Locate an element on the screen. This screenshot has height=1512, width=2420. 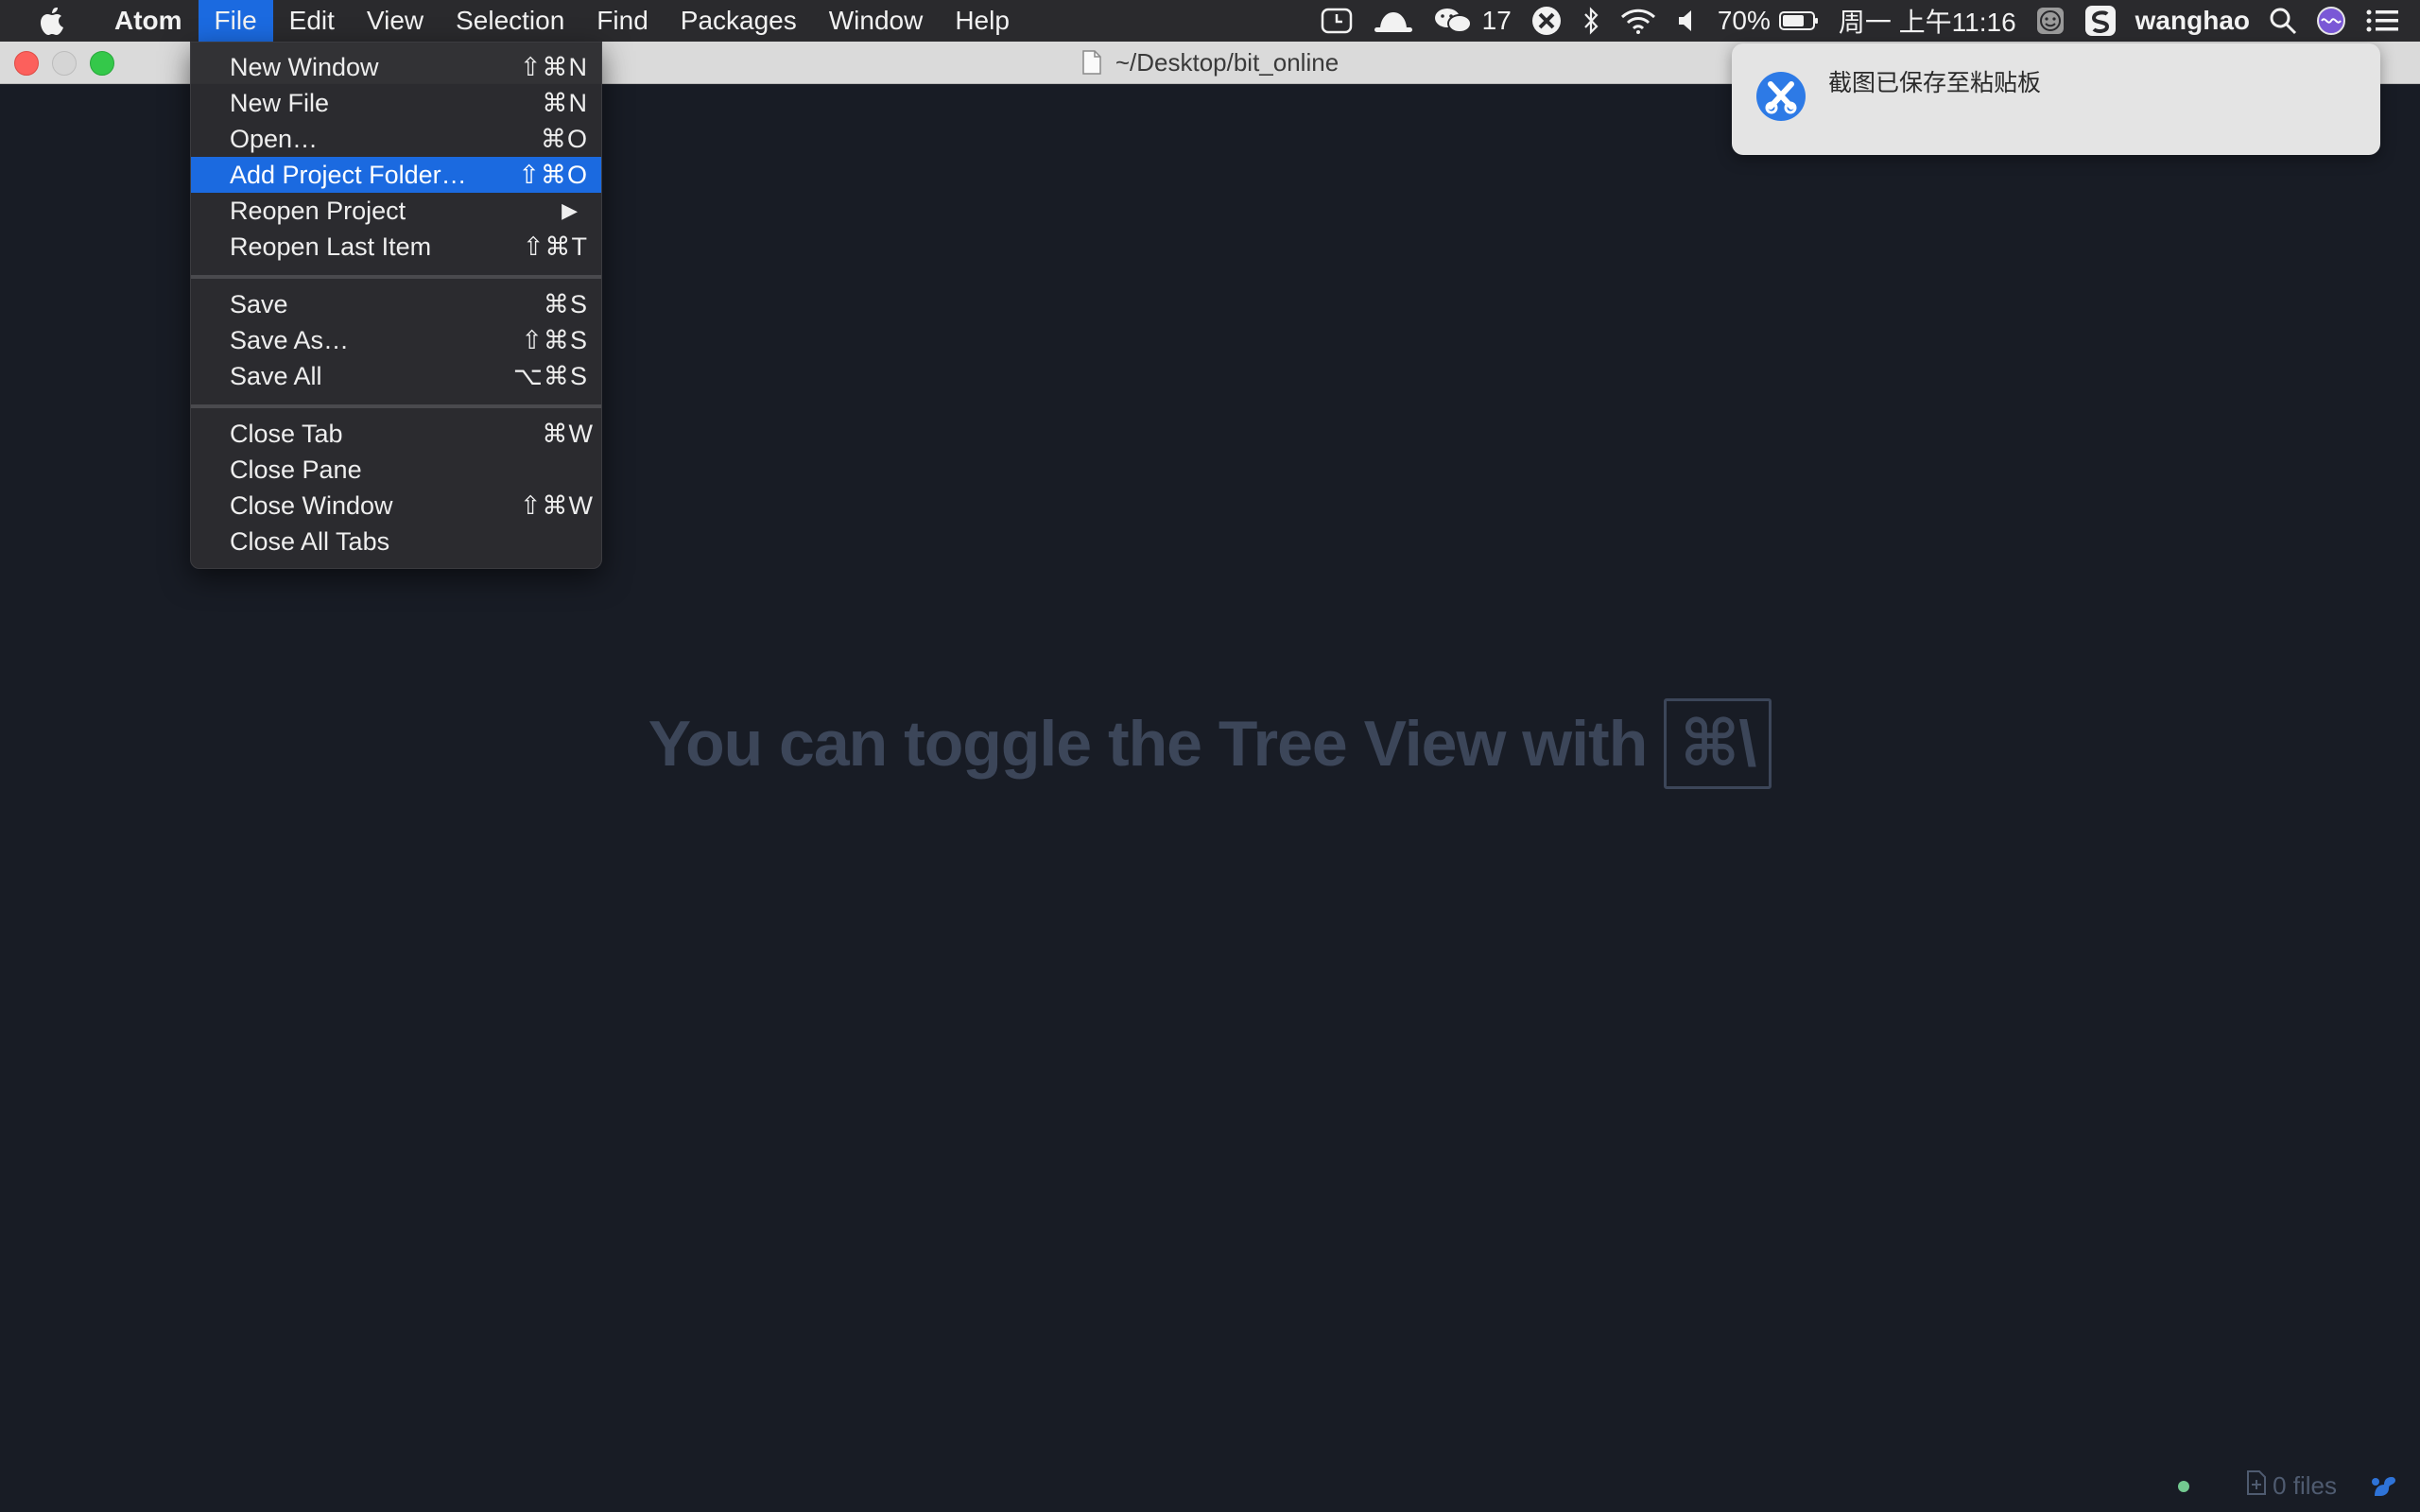
menu-packages: Packages is located at coordinates (739, 21).